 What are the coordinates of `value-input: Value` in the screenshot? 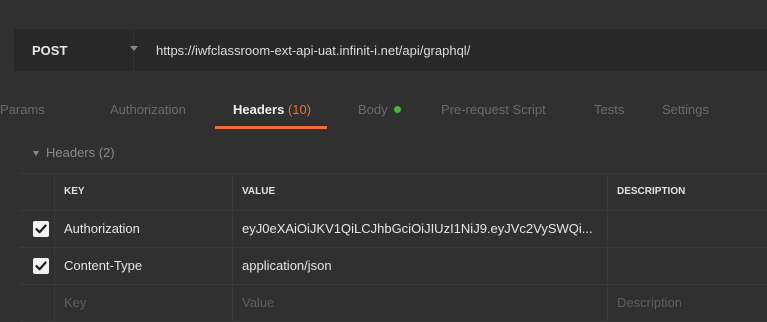 It's located at (419, 303).